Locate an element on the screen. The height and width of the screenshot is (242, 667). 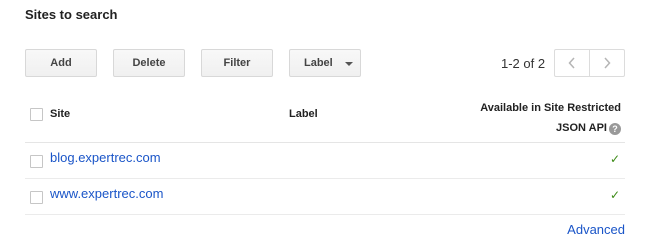
column-header-available-line2: JSON API is located at coordinates (581, 128).